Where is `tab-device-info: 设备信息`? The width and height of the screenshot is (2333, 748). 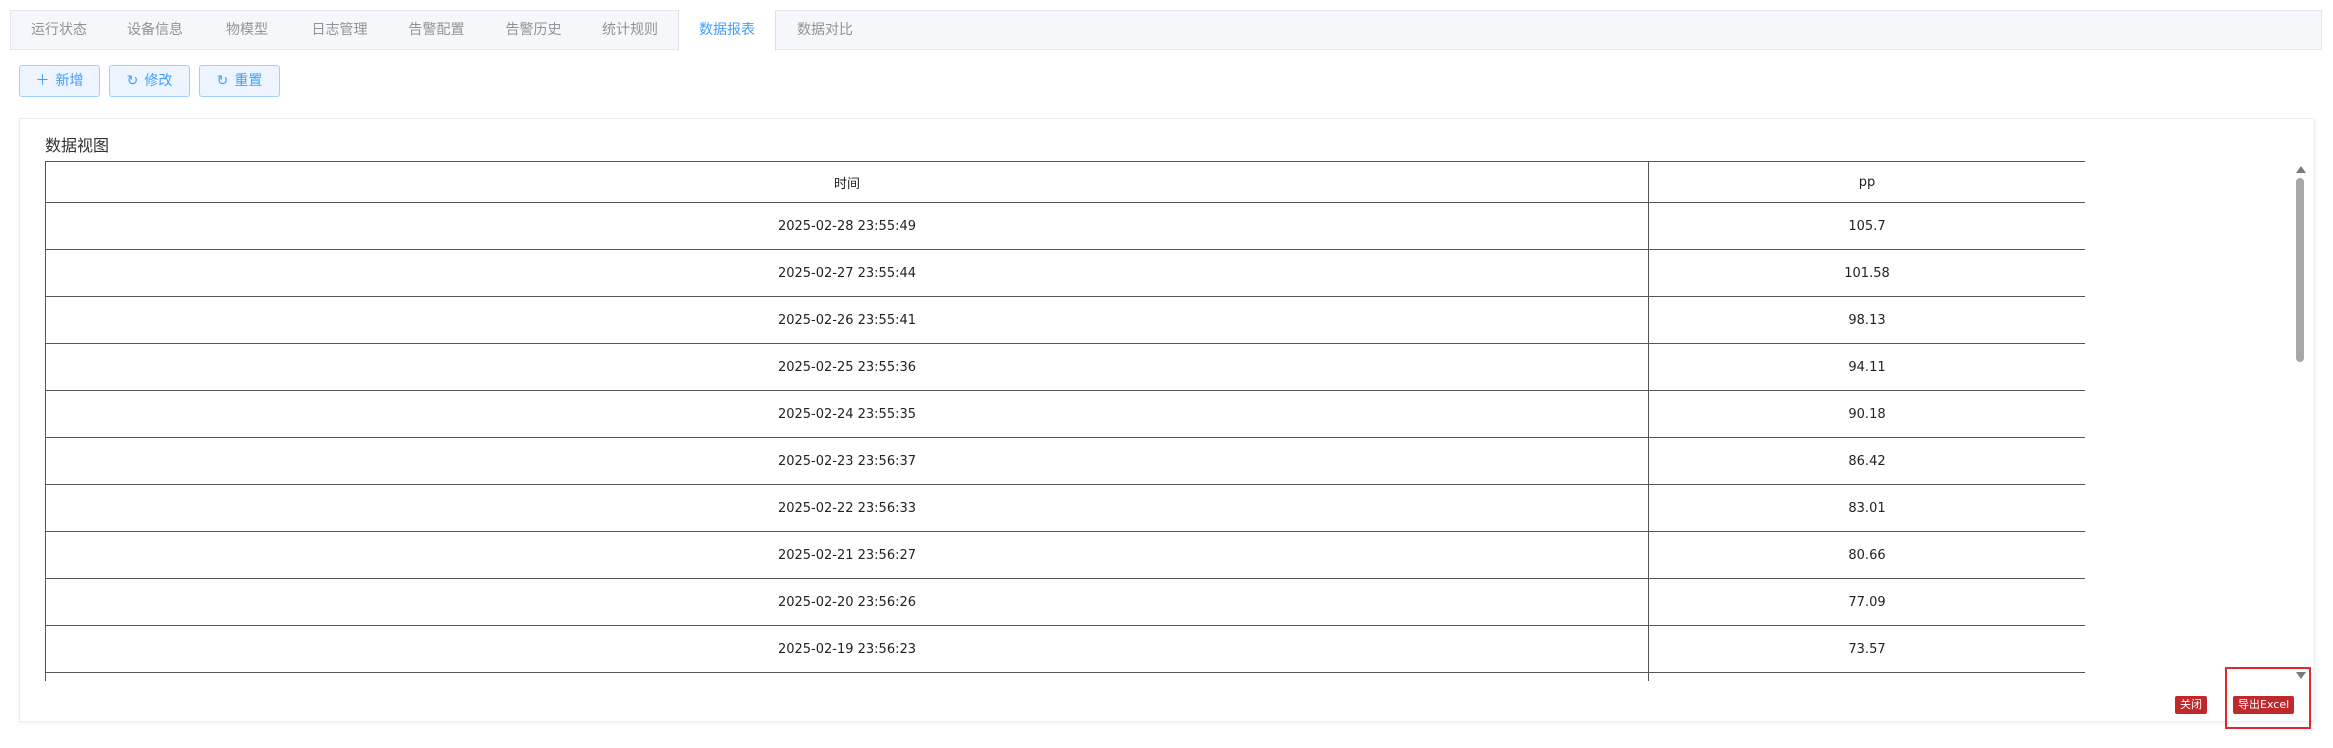
tab-device-info: 设备信息 is located at coordinates (155, 30).